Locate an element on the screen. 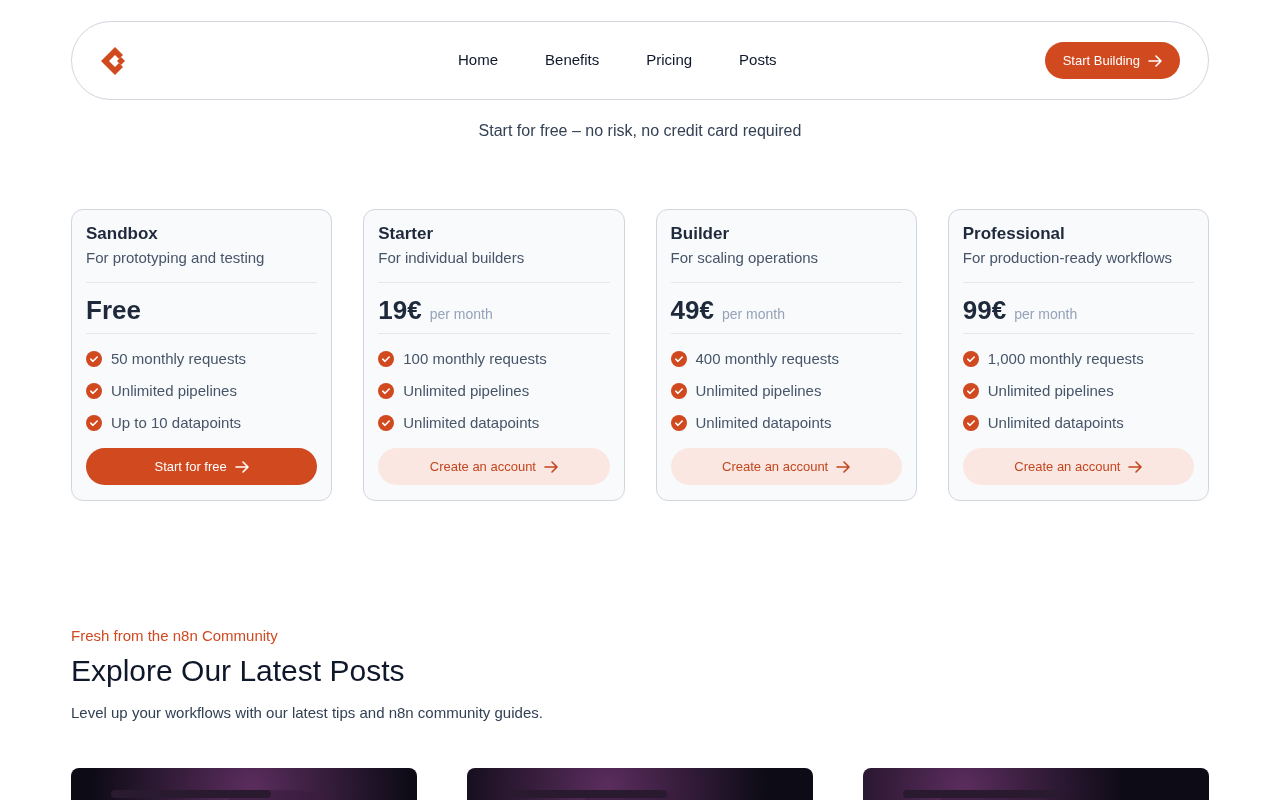 Image resolution: width=1280 pixels, height=800 pixels. feature-text: 50 monthly requests is located at coordinates (179, 359).